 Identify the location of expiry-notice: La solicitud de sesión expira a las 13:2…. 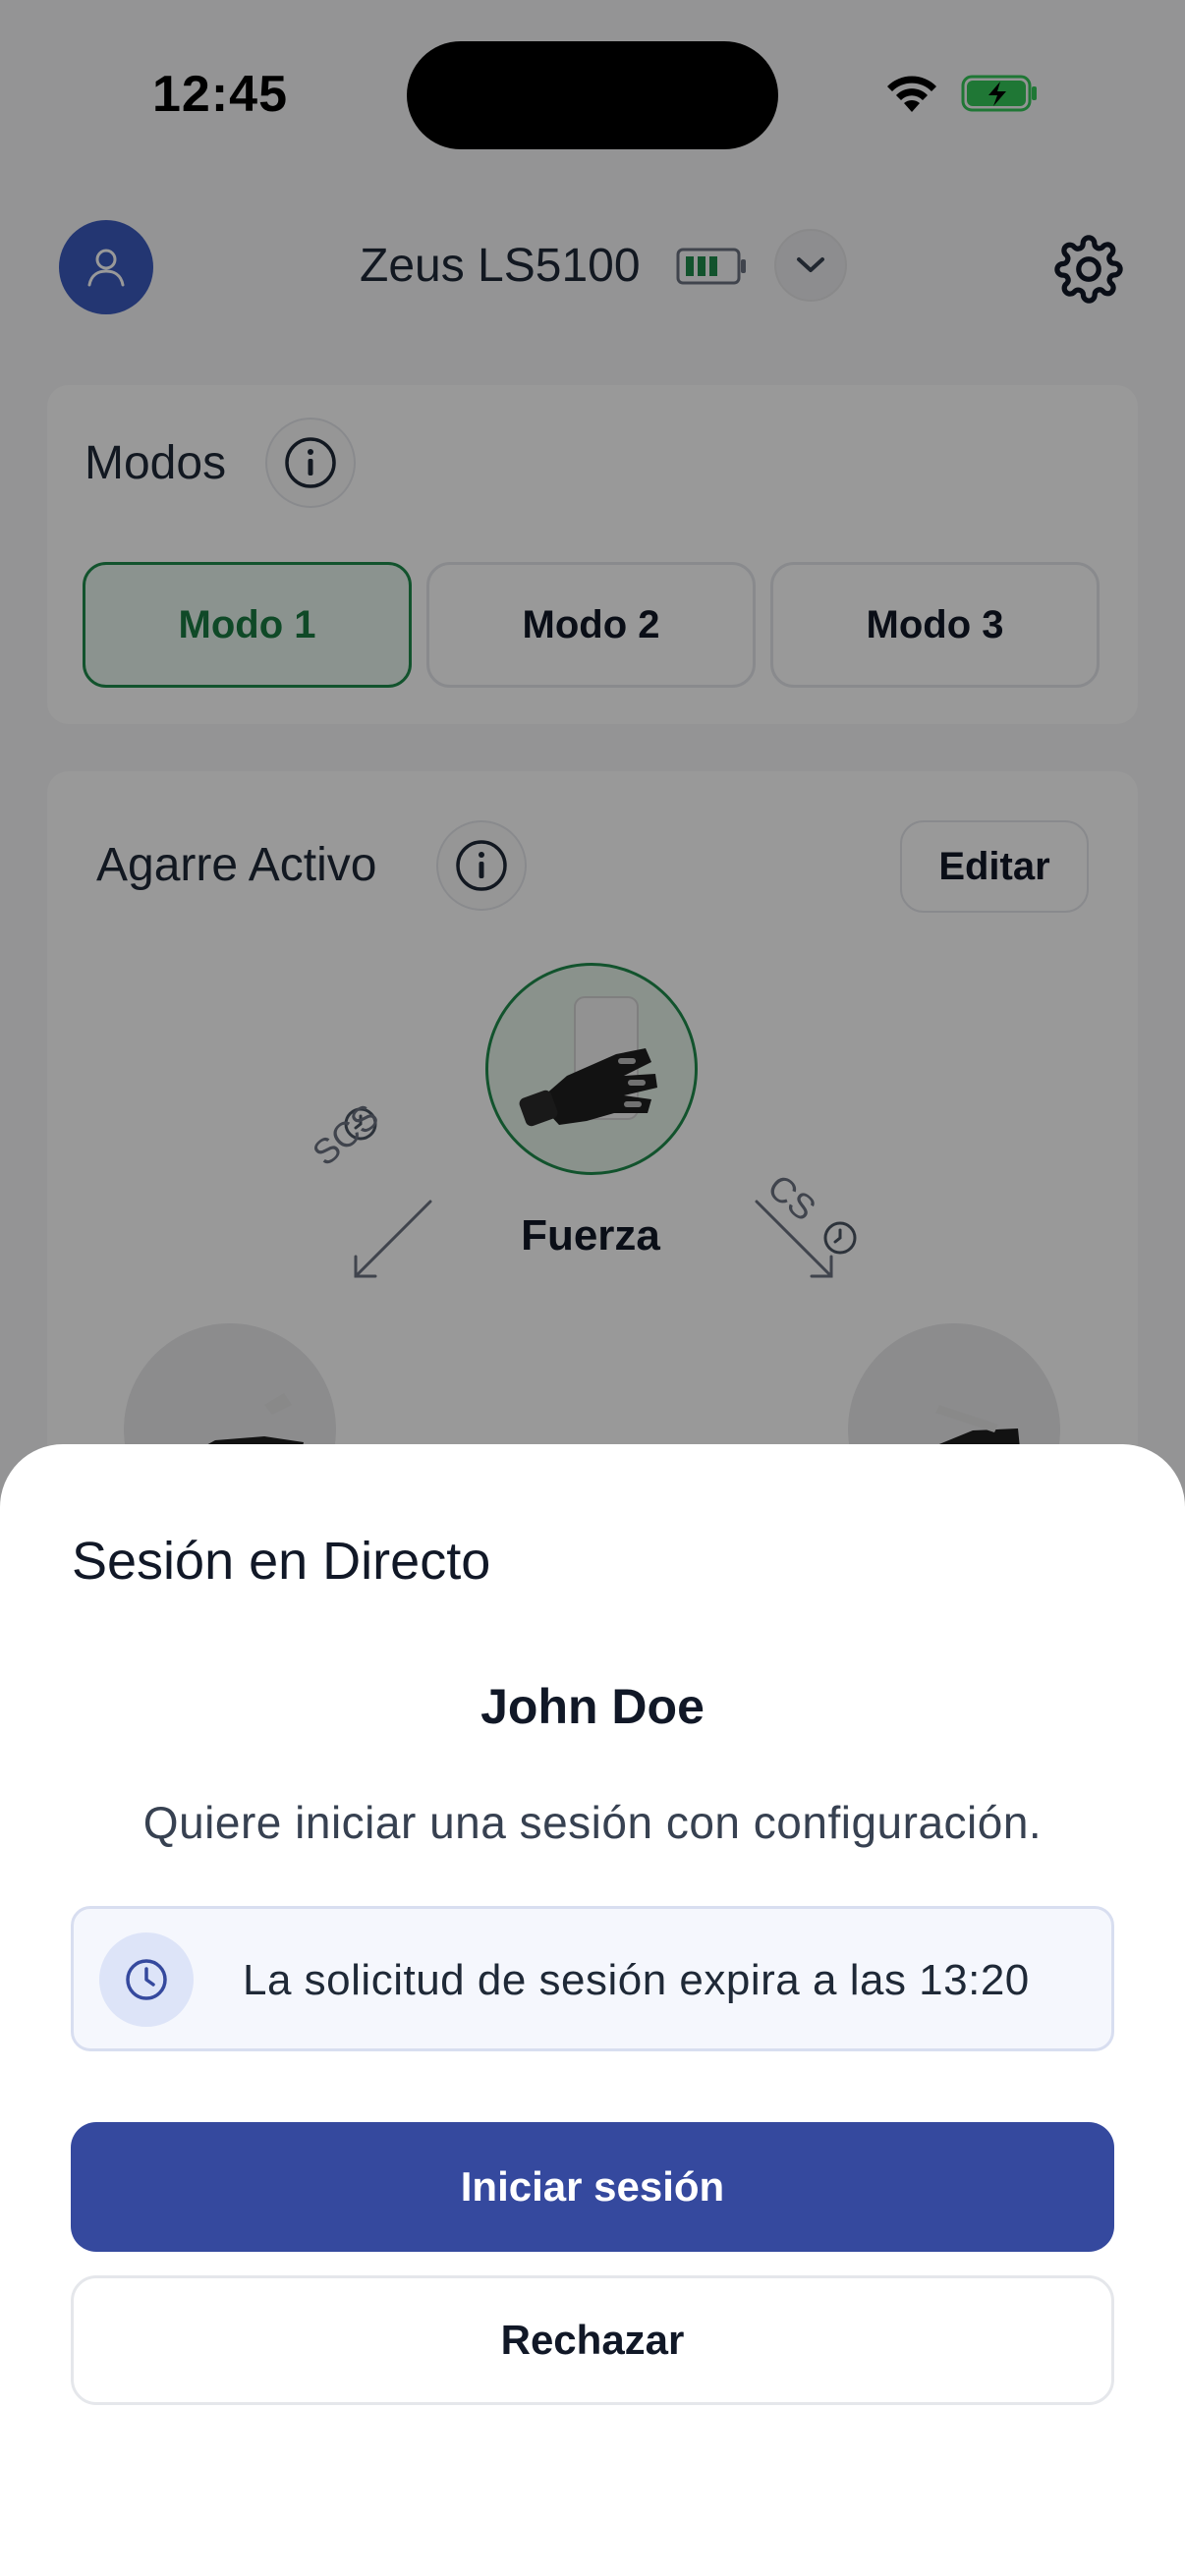
(592, 1978).